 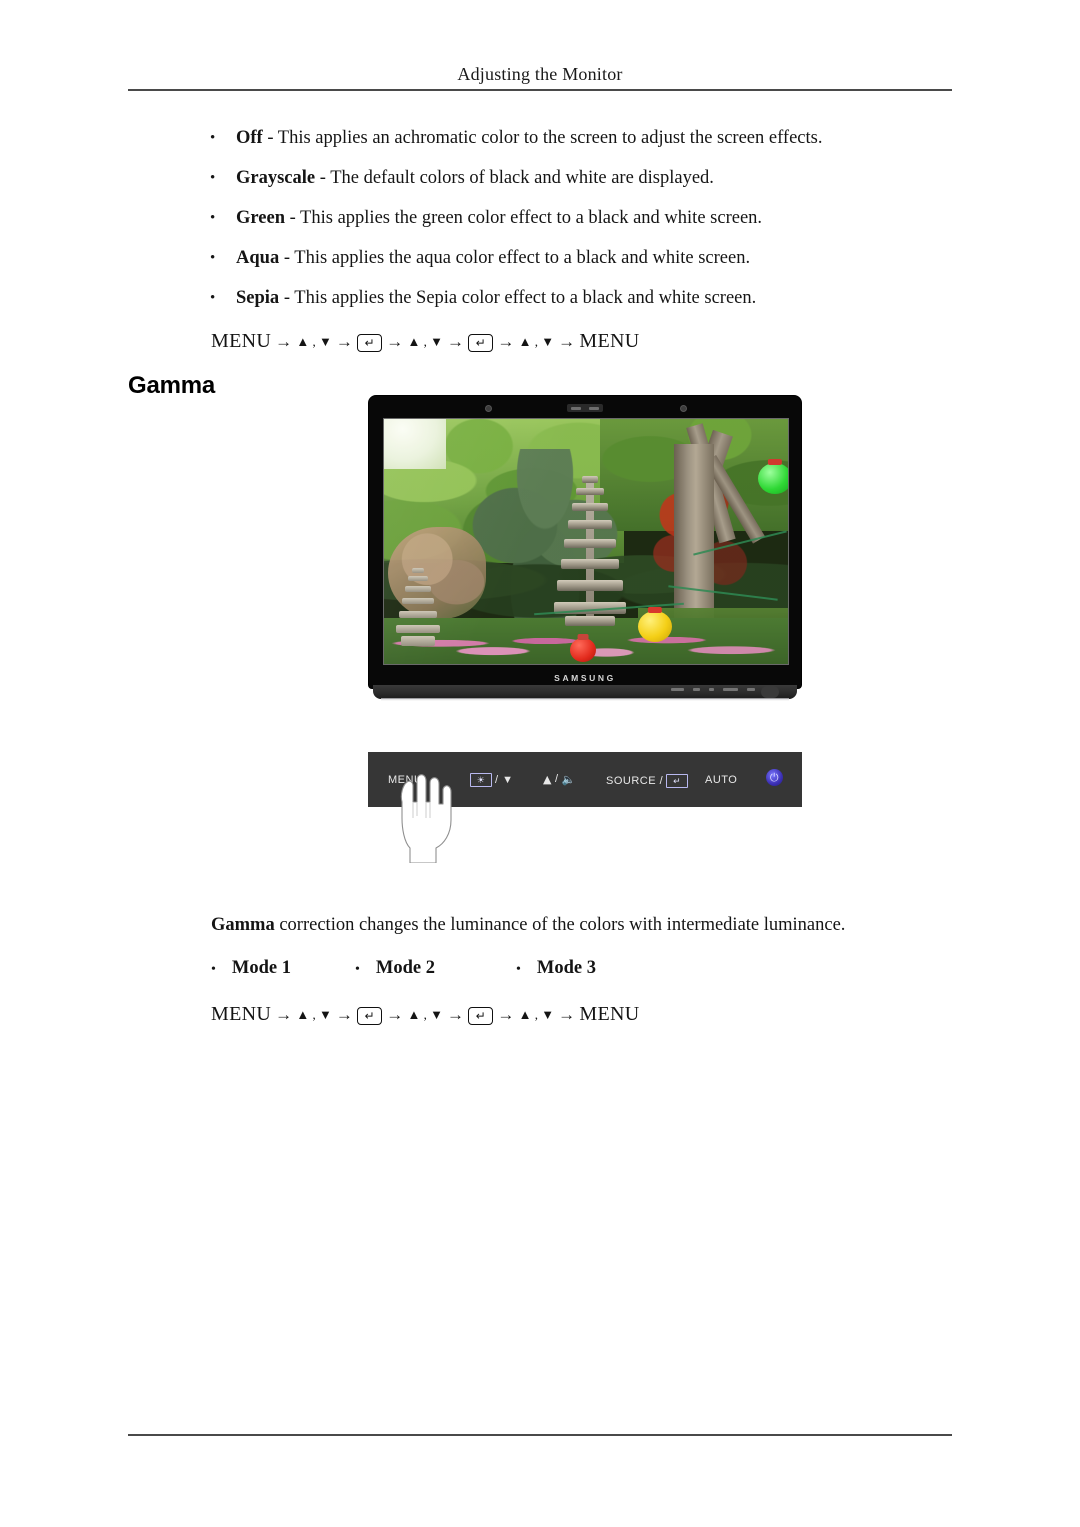 What do you see at coordinates (585, 699) in the screenshot?
I see `monitor-shadow` at bounding box center [585, 699].